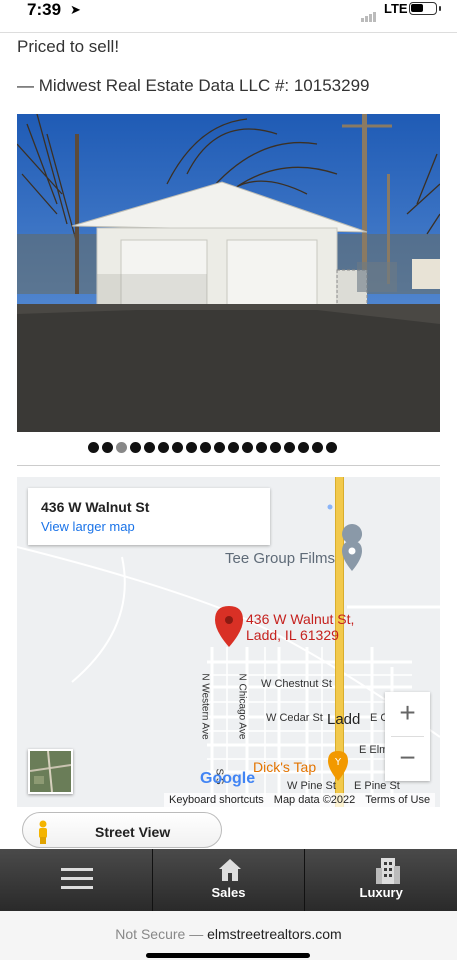  What do you see at coordinates (381, 892) in the screenshot?
I see `nav-luxury-label: Luxury` at bounding box center [381, 892].